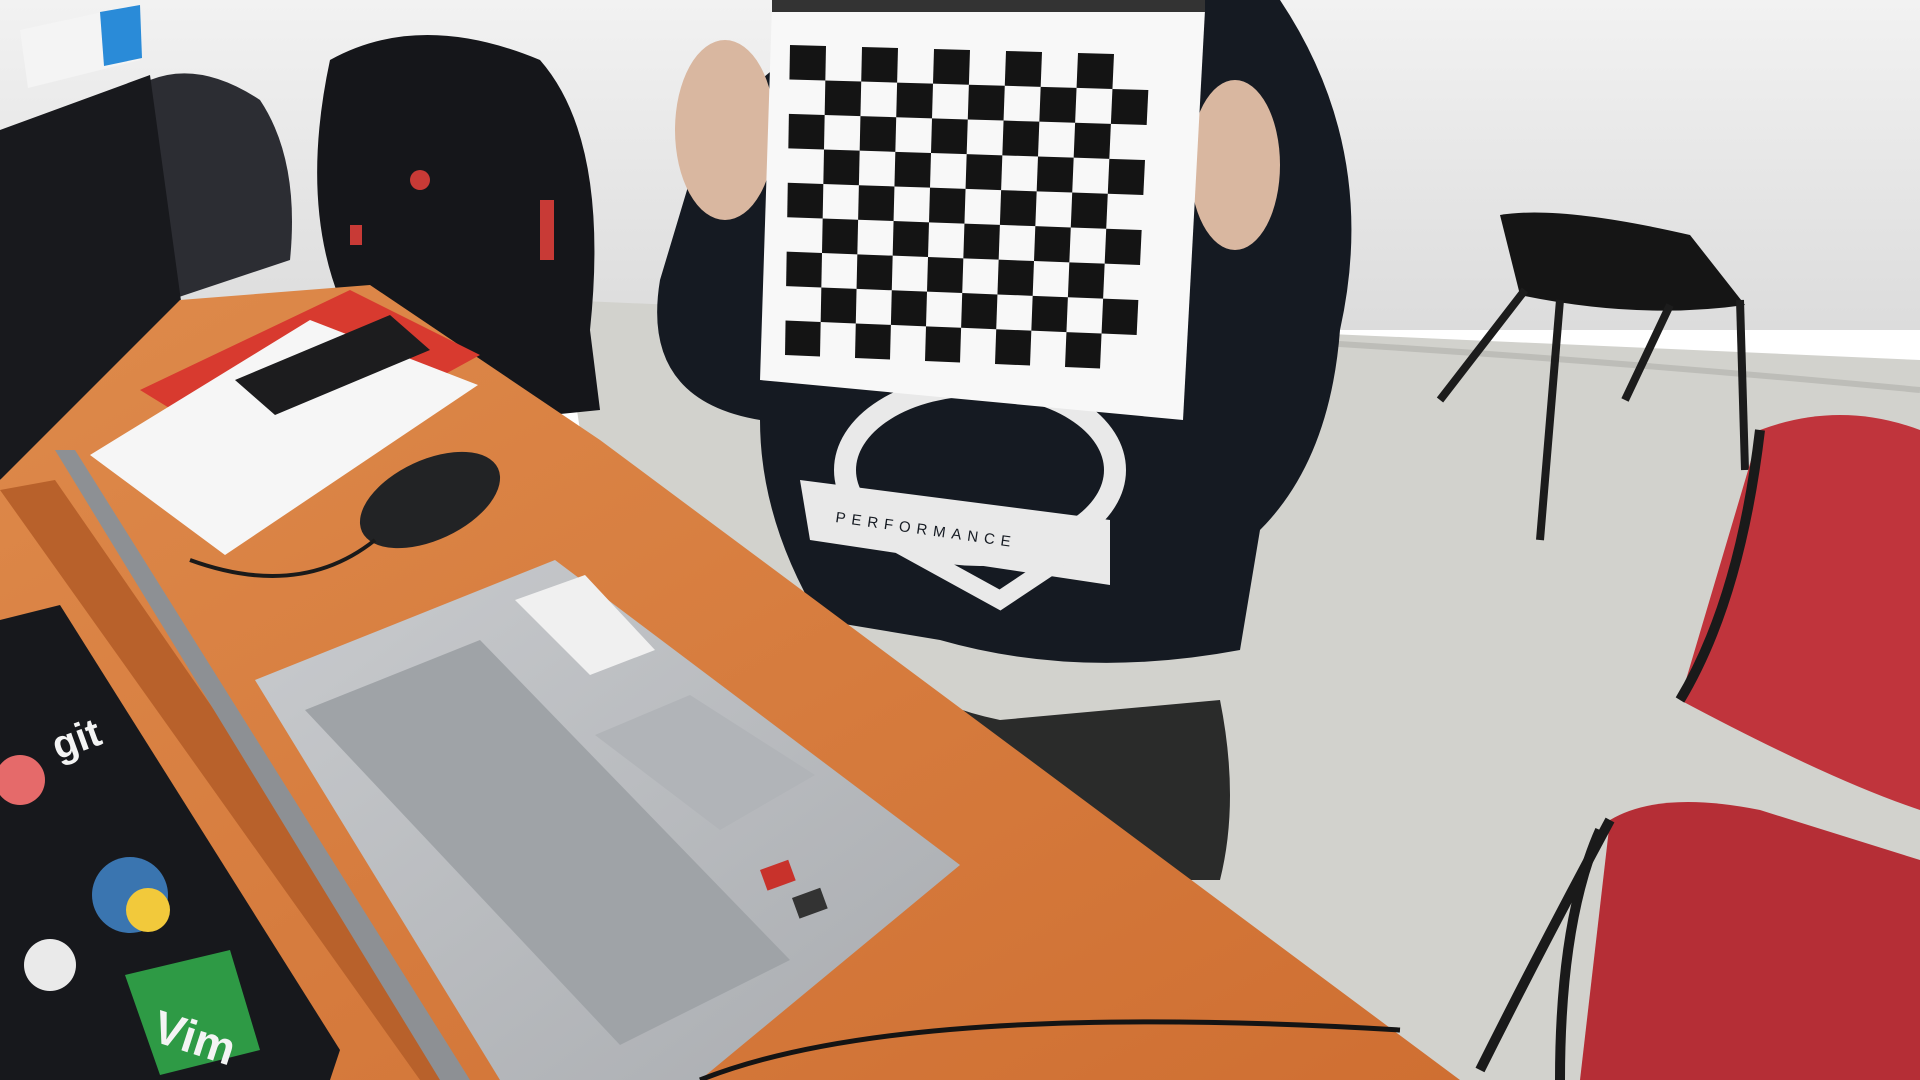 The image size is (1920, 1080). What do you see at coordinates (50, 965) in the screenshot?
I see `github-sticker` at bounding box center [50, 965].